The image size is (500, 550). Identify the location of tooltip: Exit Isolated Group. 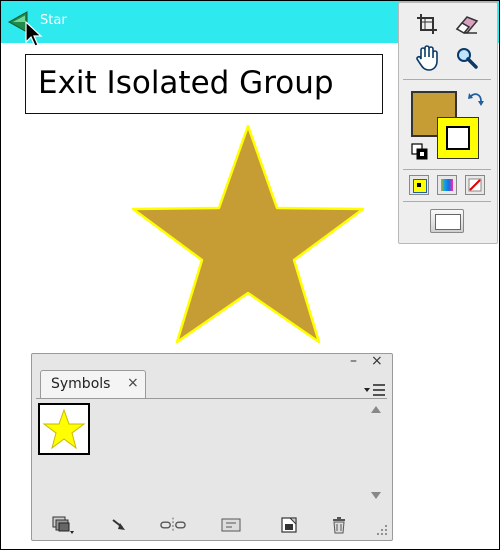
(204, 84).